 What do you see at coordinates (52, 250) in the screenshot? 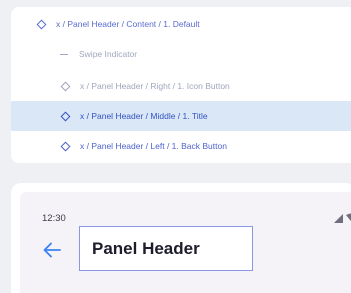
I see `arrow-left-icon` at bounding box center [52, 250].